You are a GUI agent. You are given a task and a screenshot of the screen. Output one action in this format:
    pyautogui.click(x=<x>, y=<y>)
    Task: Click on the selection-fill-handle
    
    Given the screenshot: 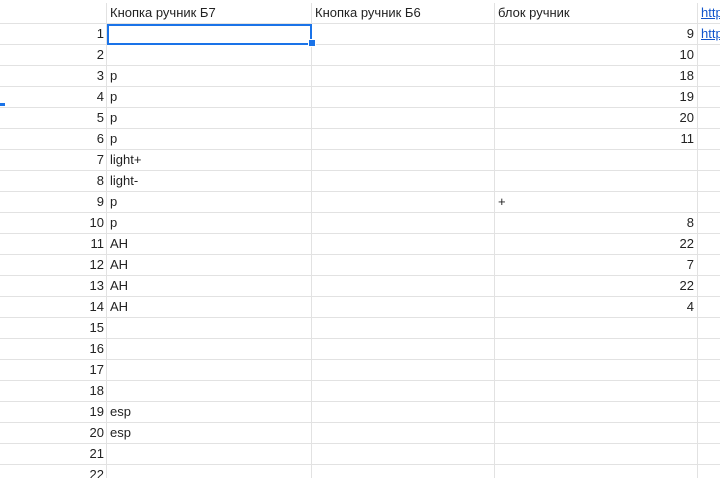 What is the action you would take?
    pyautogui.click(x=312, y=43)
    